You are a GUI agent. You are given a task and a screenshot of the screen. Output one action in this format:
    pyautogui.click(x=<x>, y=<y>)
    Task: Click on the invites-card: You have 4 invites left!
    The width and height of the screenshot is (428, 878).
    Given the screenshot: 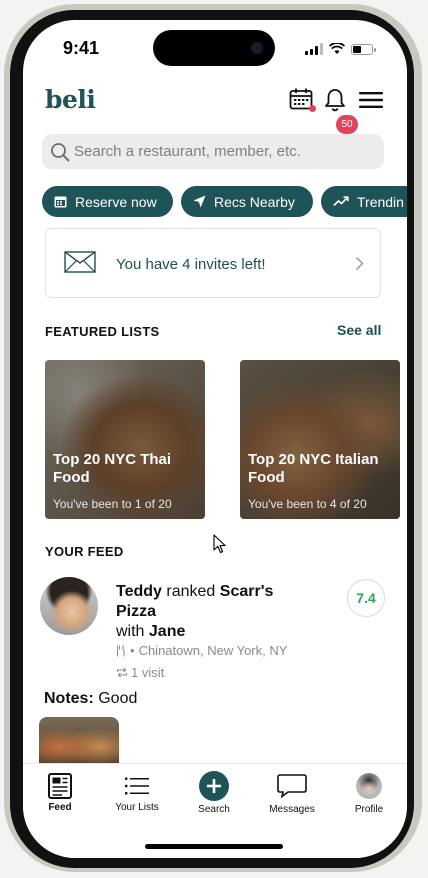 What is the action you would take?
    pyautogui.click(x=213, y=263)
    